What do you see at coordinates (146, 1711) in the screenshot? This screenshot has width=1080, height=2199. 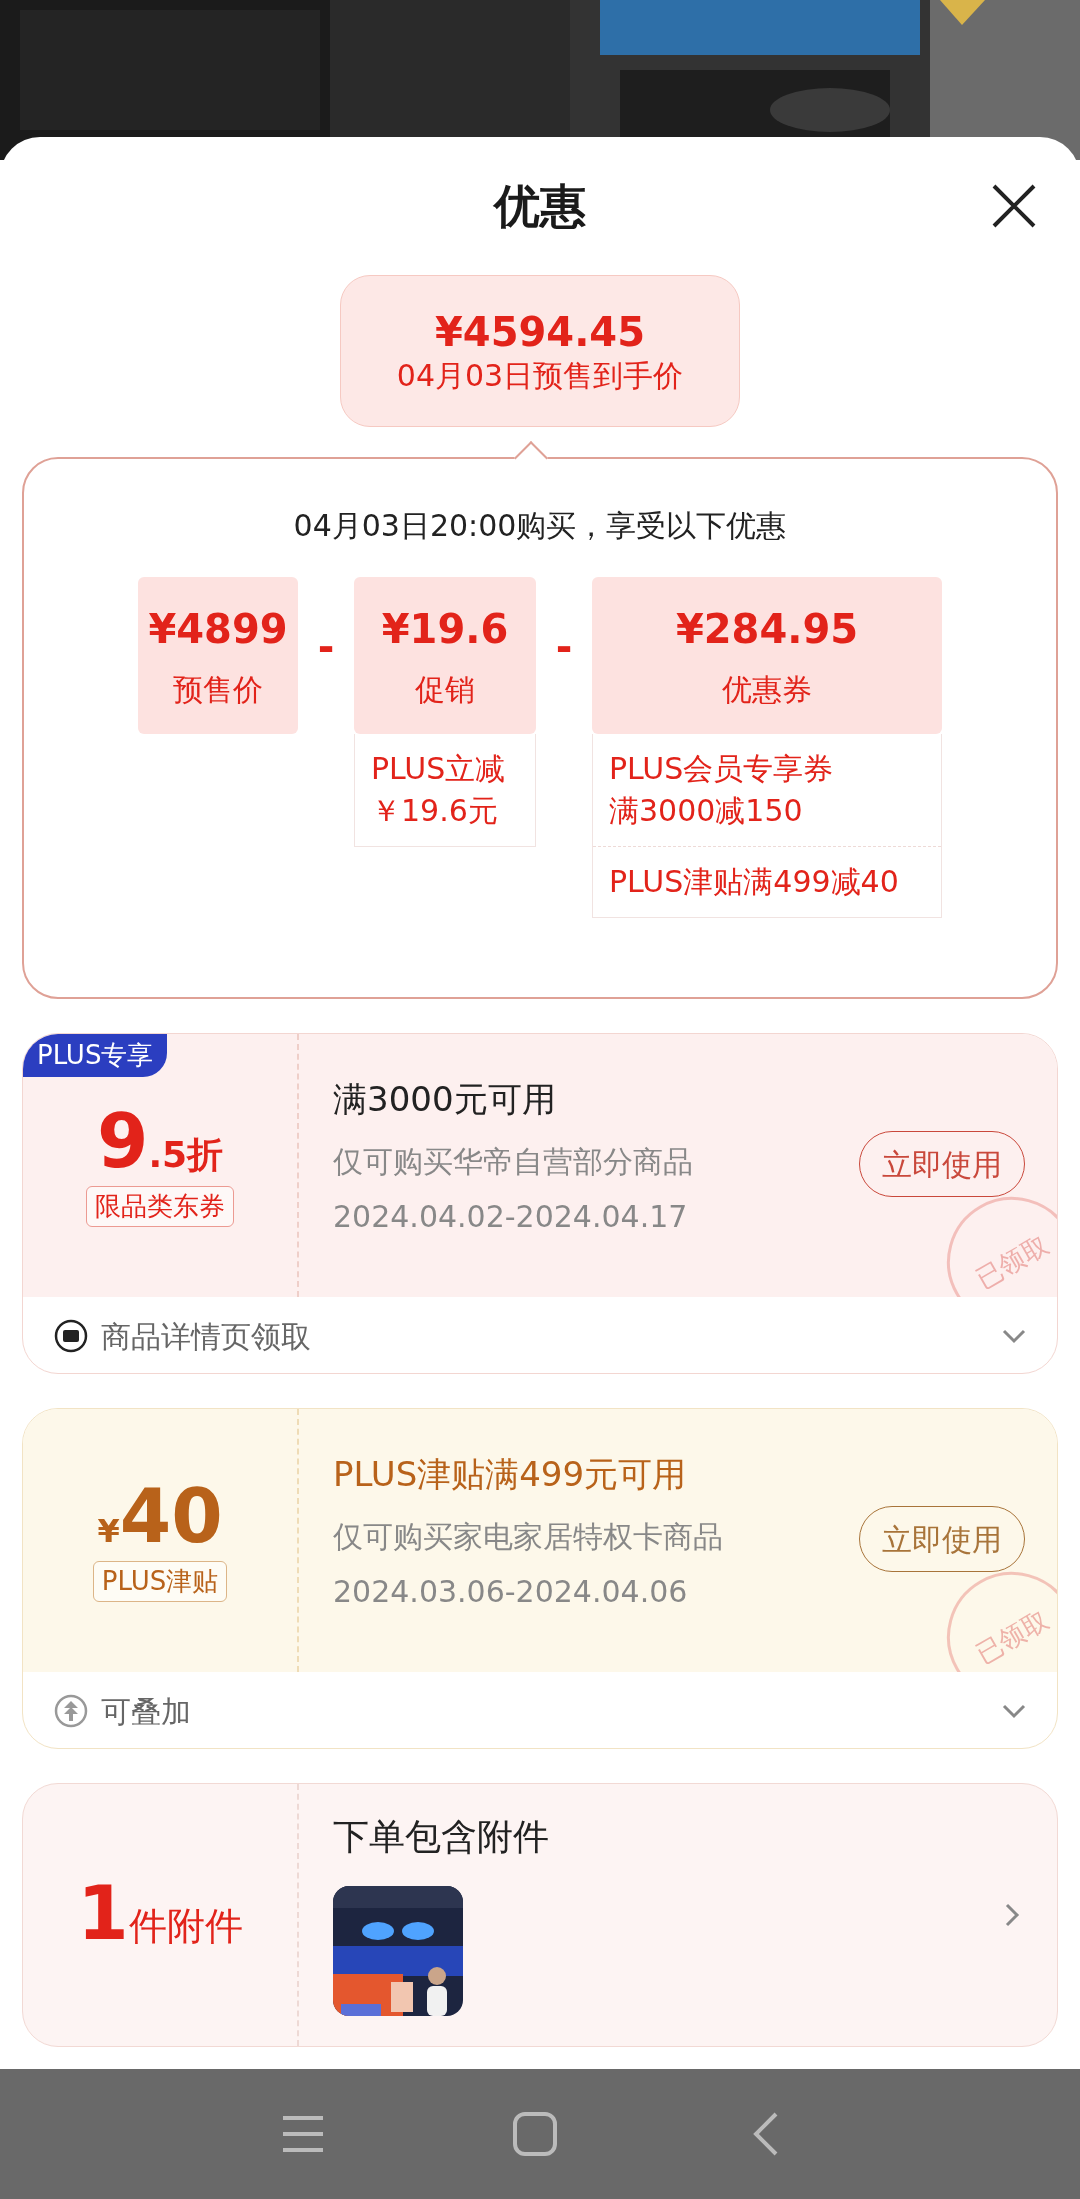 I see `footer-text: 可叠加` at bounding box center [146, 1711].